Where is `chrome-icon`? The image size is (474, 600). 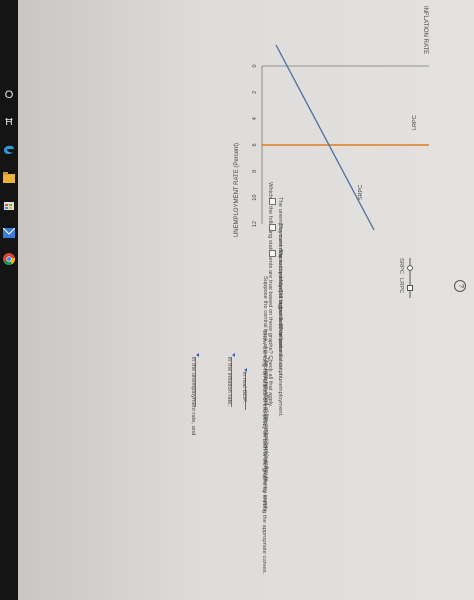
chrome-icon is located at coordinates (9, 259).